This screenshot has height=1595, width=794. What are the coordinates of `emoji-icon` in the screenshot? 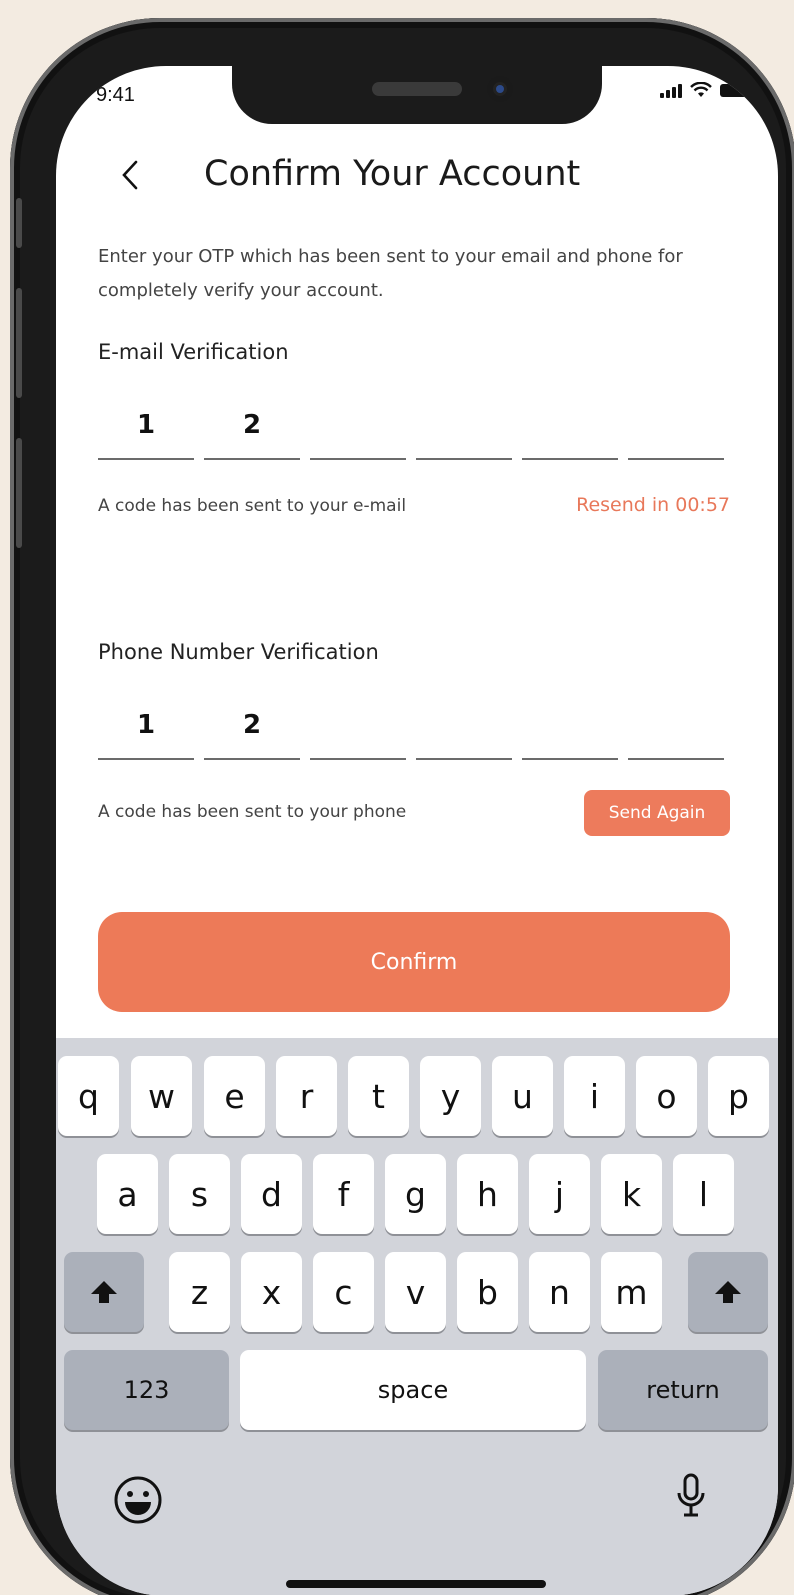 It's located at (138, 1500).